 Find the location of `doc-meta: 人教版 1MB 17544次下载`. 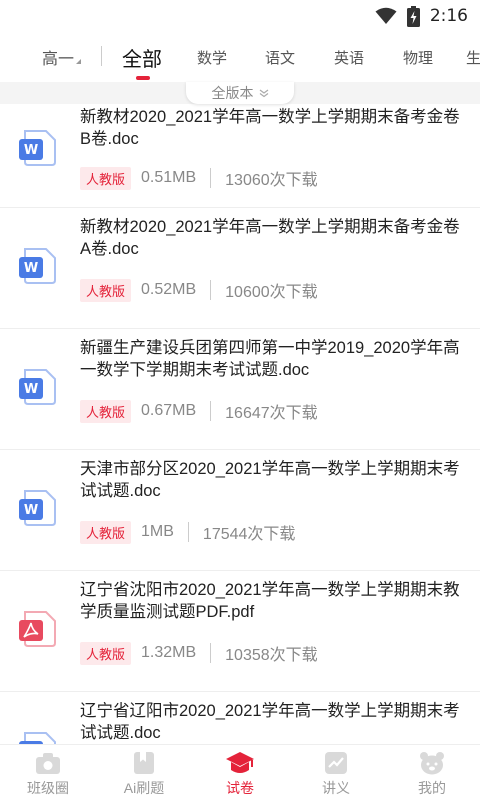

doc-meta: 人教版 1MB 17544次下载 is located at coordinates (187, 532).